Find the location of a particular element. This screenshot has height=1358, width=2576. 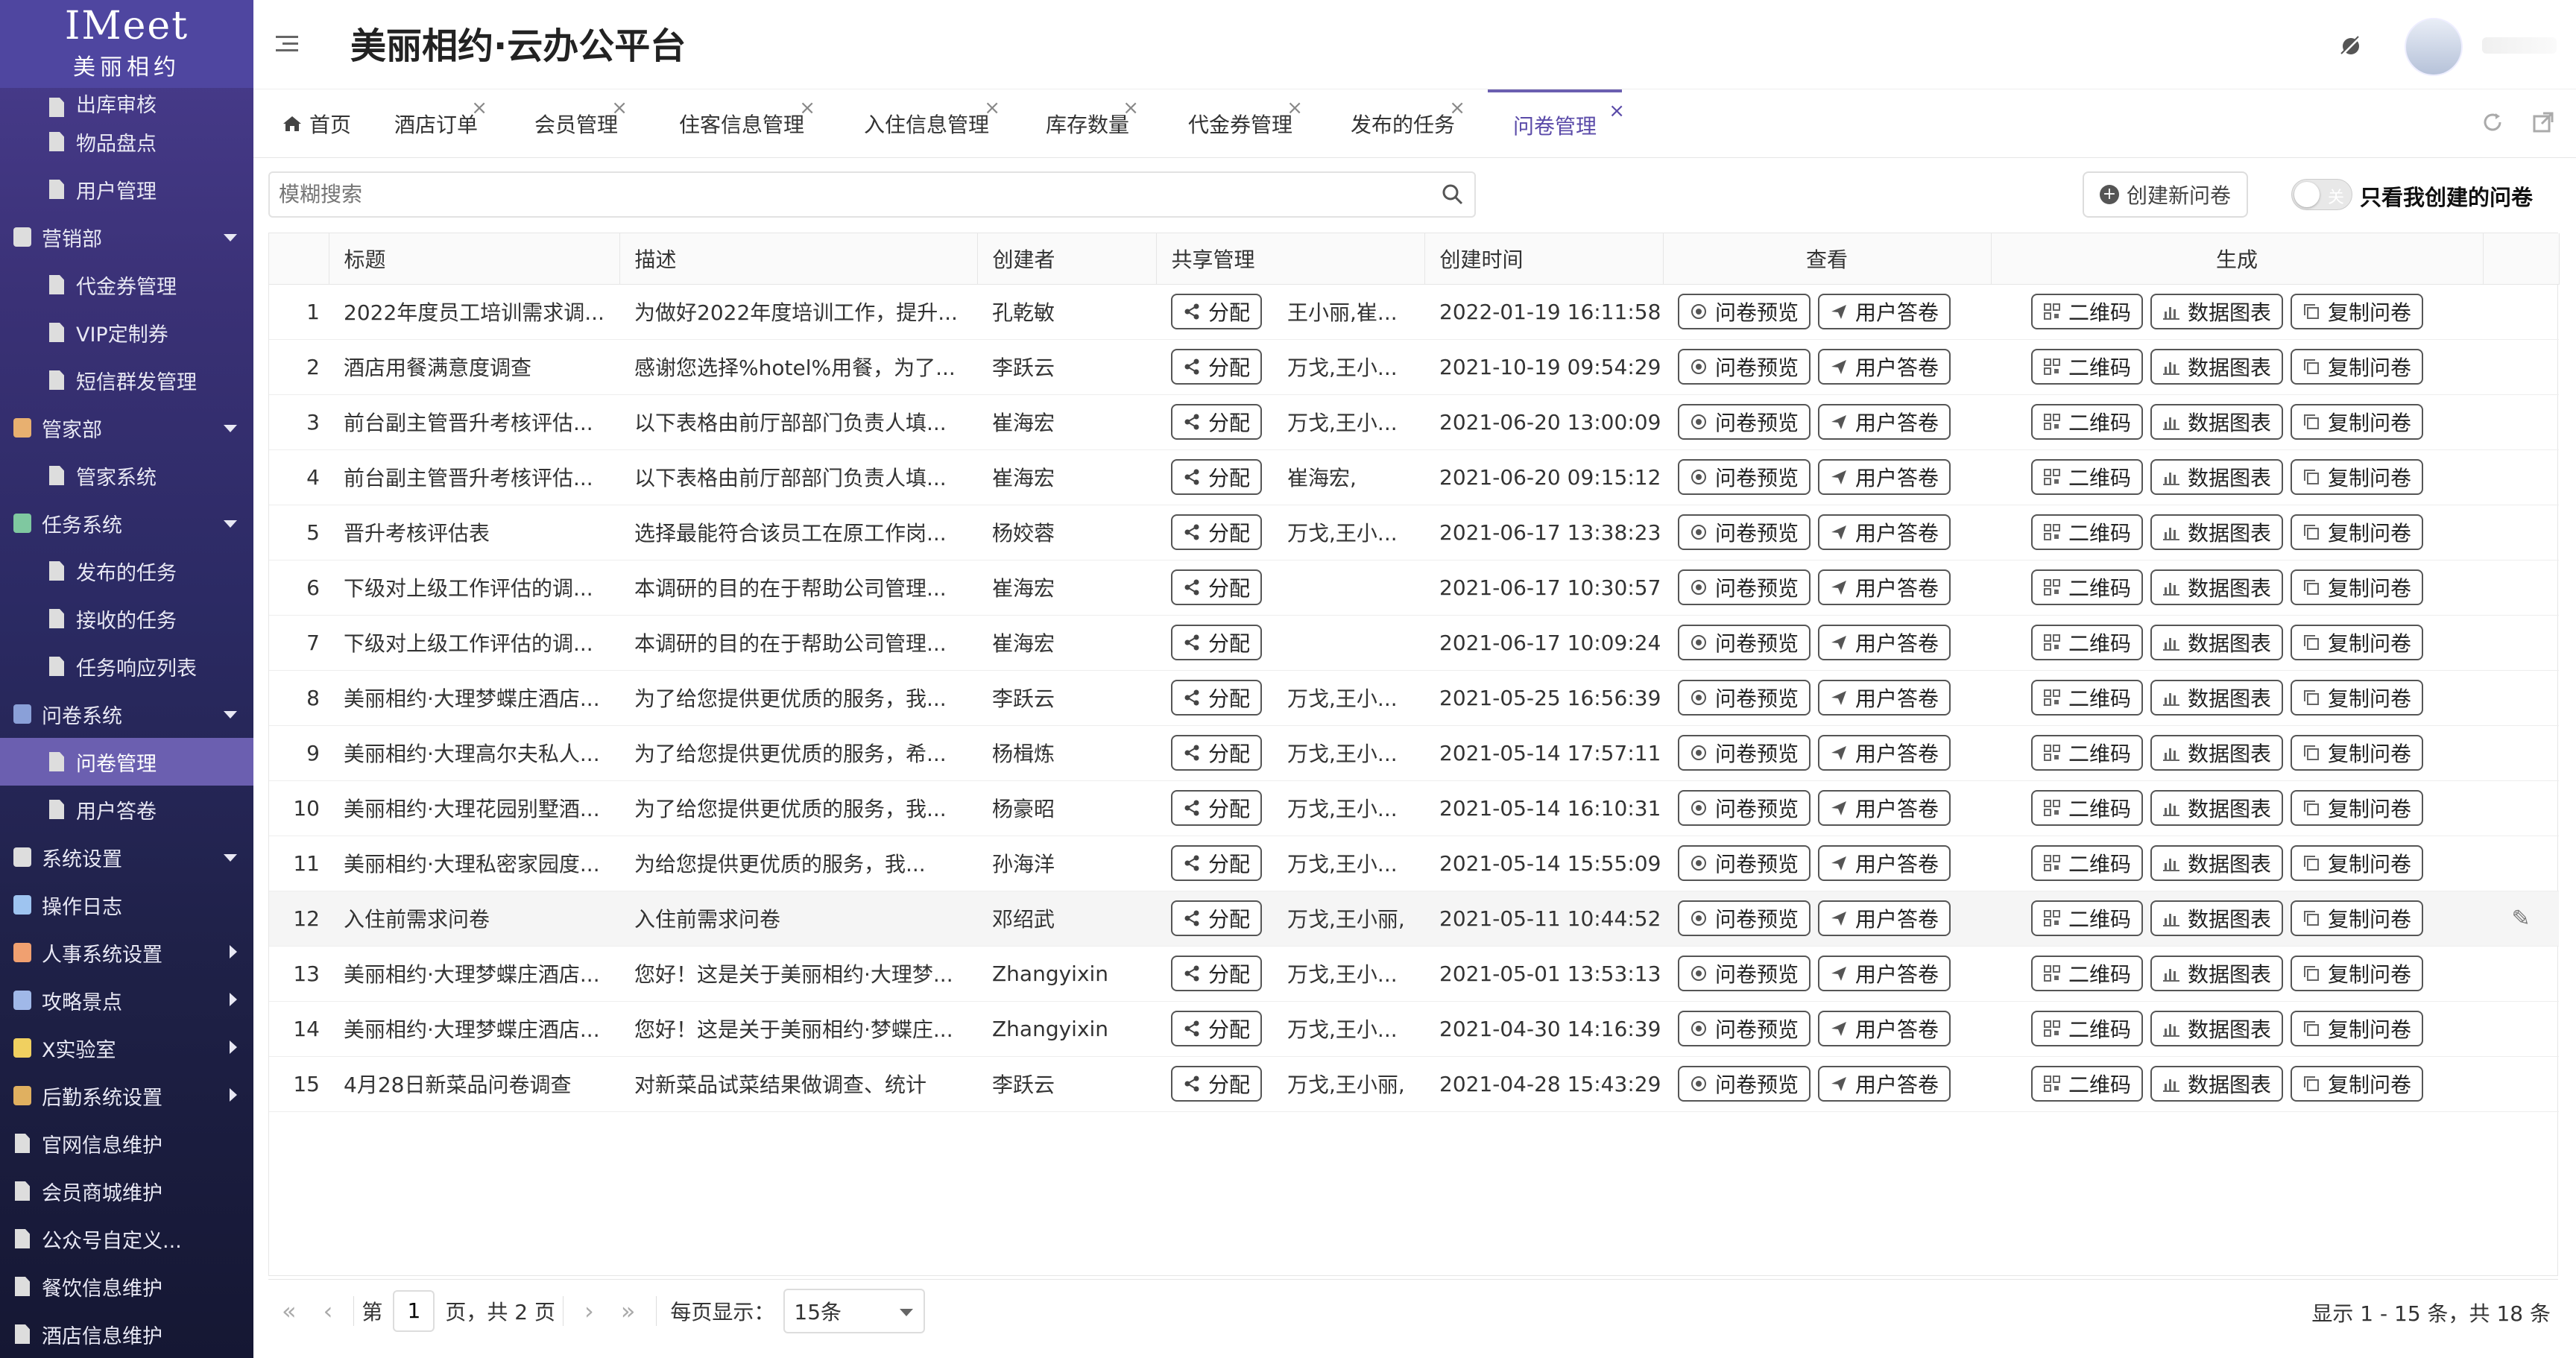

tab-hotel-orders: 酒店订单 × is located at coordinates (438, 123).